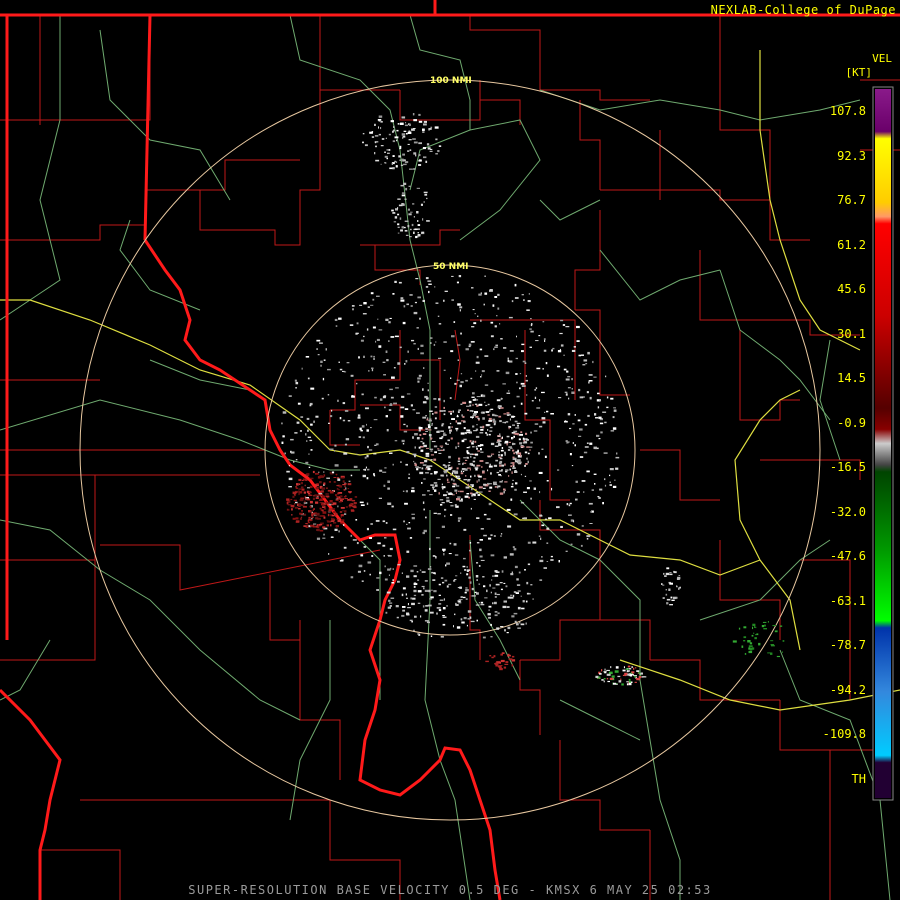 The height and width of the screenshot is (900, 900). I want to click on legend-tick-label: -109.8, so click(844, 734).